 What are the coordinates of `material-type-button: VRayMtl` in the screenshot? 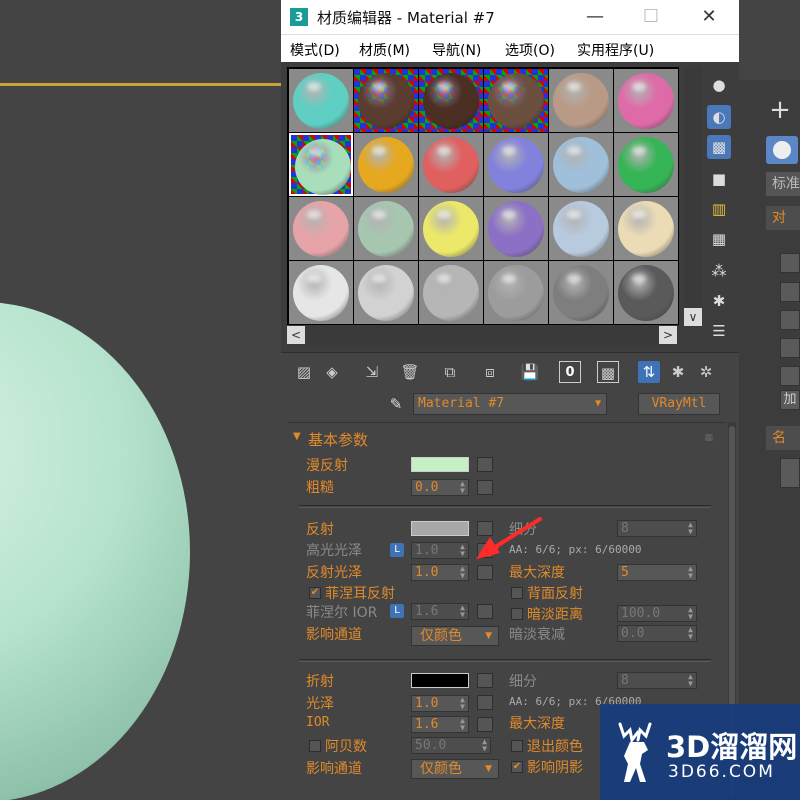 It's located at (679, 404).